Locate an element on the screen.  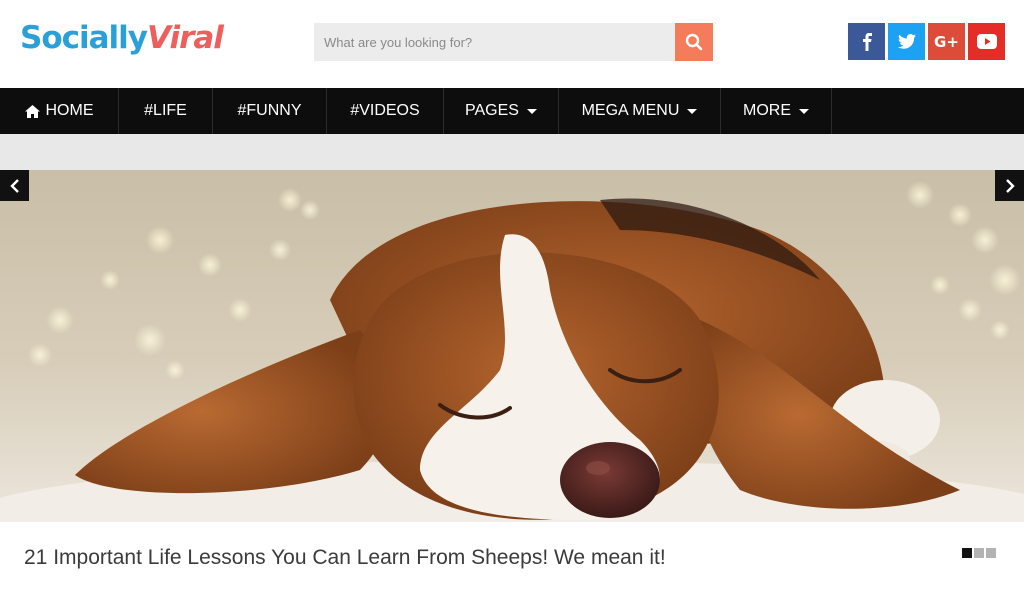
chevron-left-icon is located at coordinates (14, 185).